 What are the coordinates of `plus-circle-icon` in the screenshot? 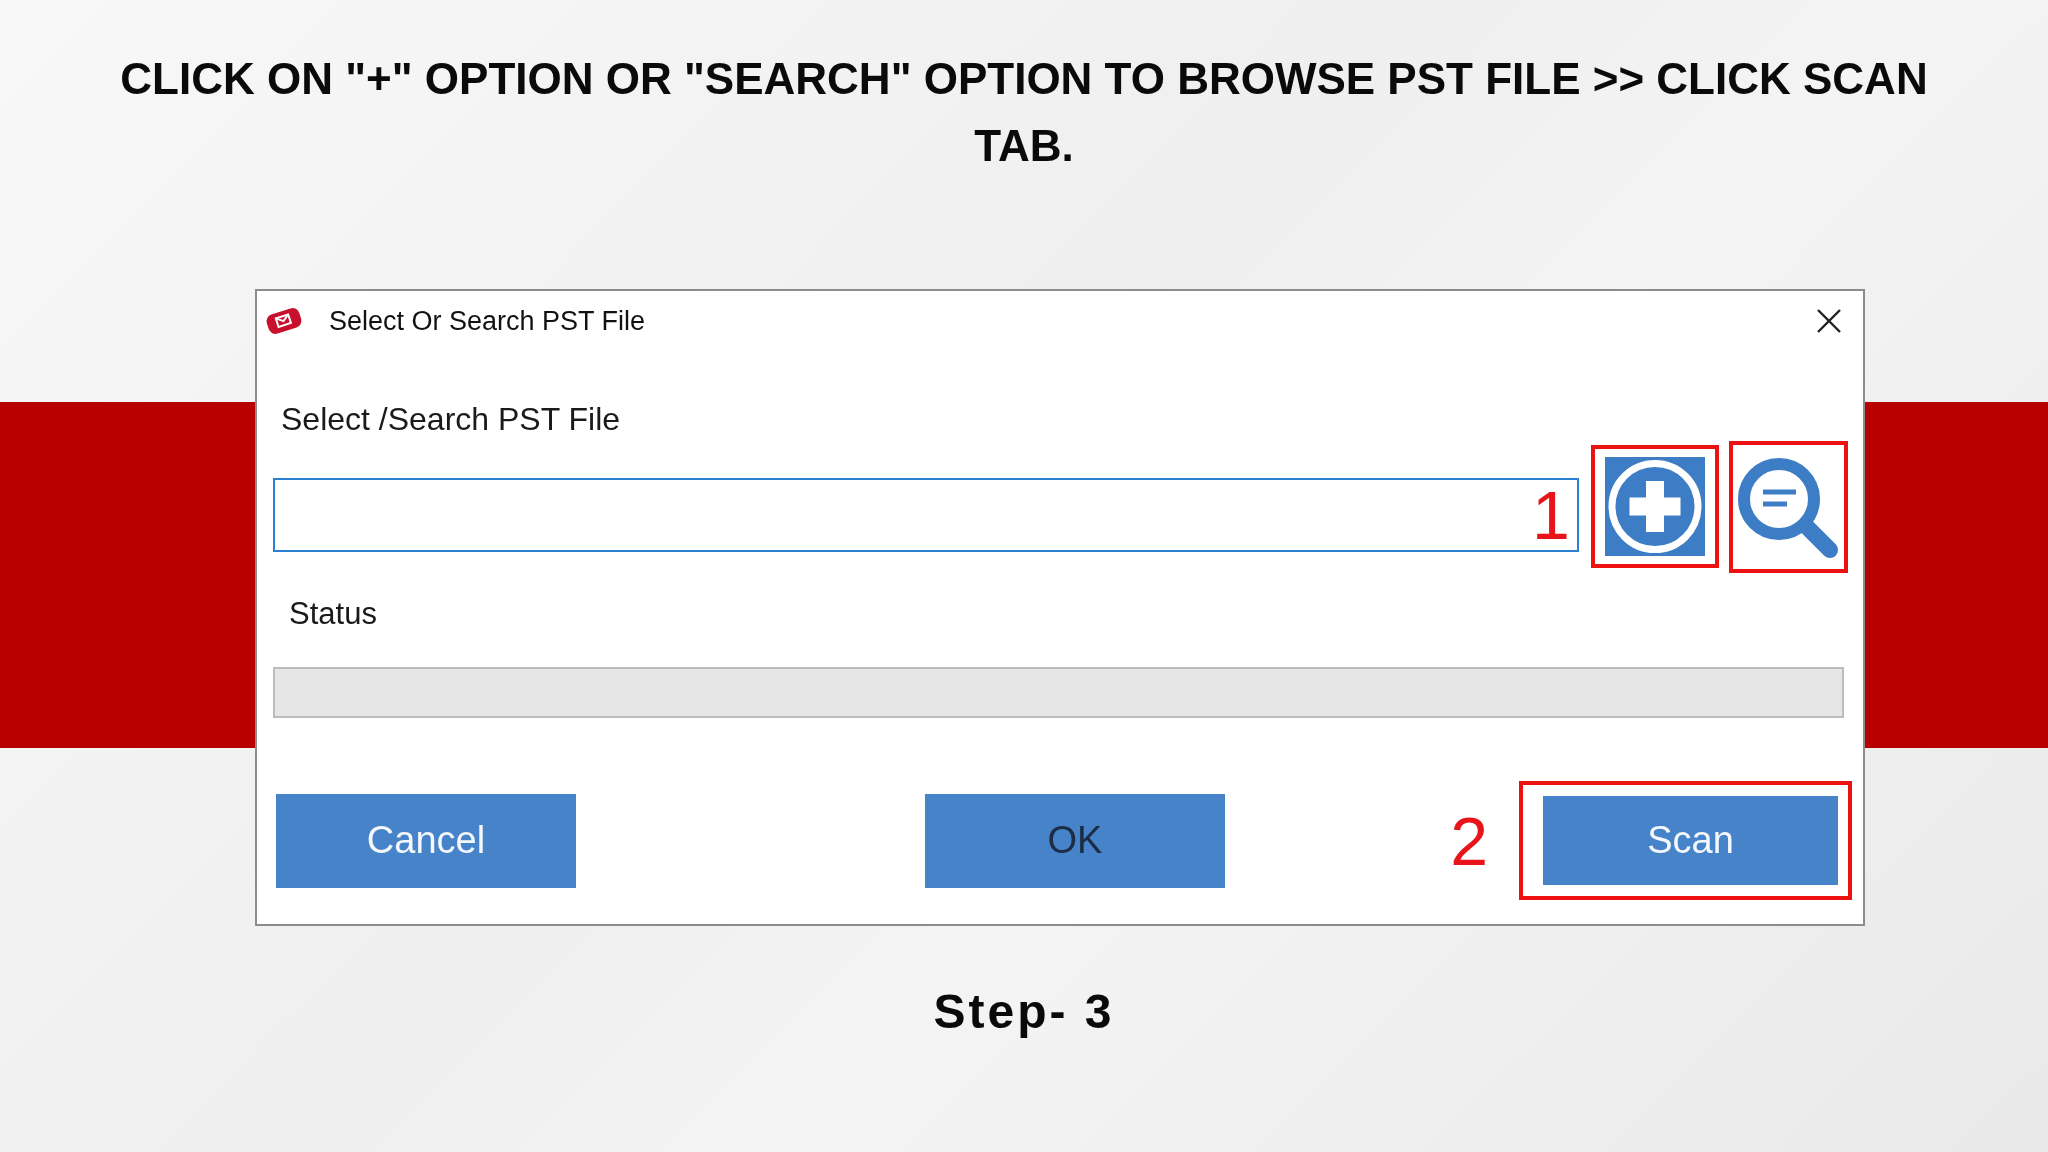 It's located at (1655, 506).